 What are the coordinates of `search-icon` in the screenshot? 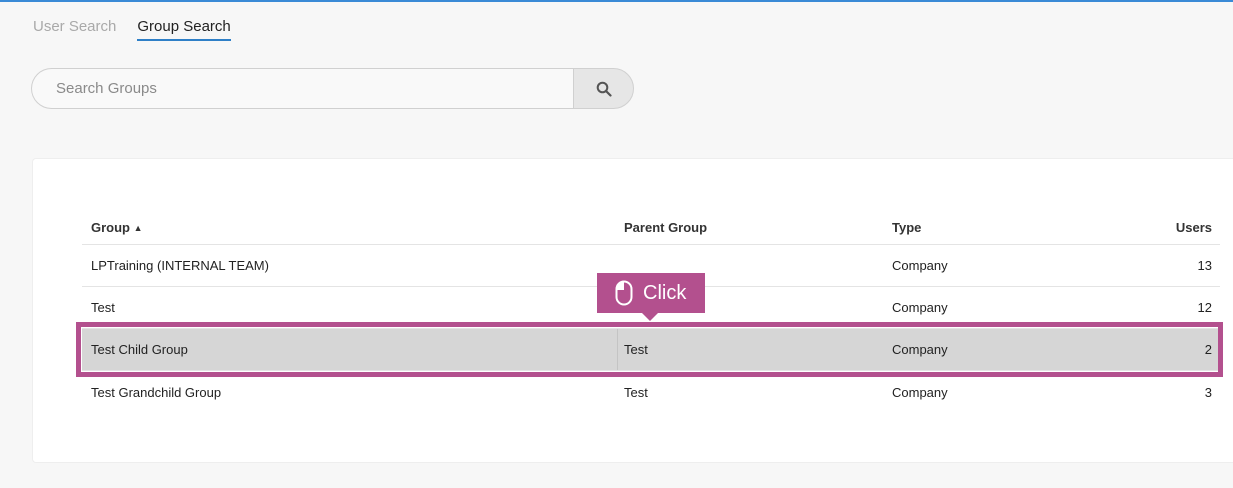 It's located at (604, 89).